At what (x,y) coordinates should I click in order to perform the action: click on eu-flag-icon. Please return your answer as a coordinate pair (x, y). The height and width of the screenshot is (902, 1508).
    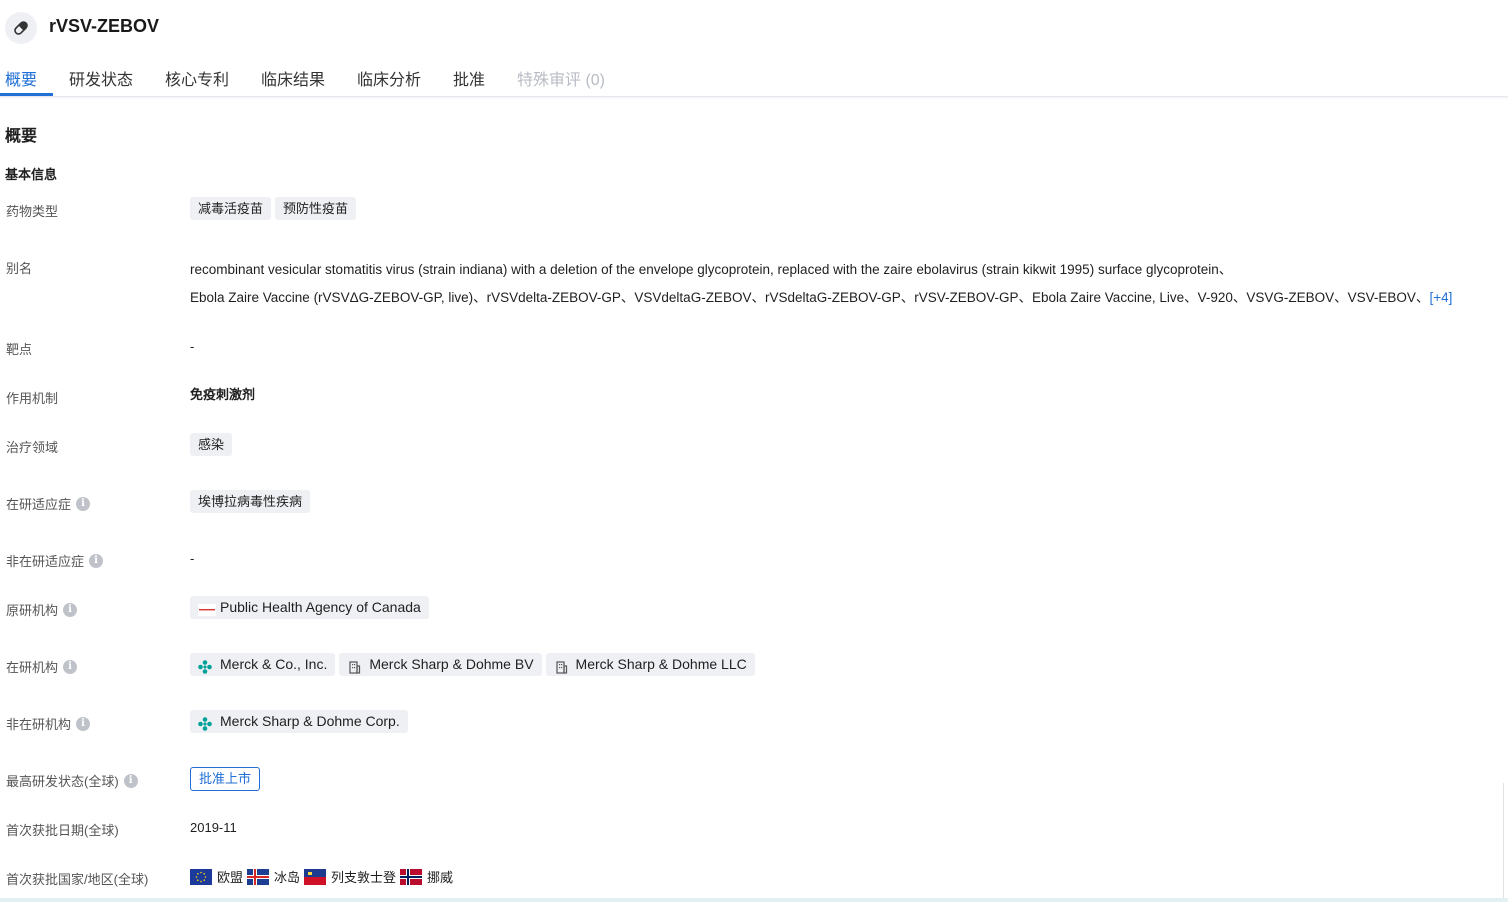
    Looking at the image, I should click on (201, 876).